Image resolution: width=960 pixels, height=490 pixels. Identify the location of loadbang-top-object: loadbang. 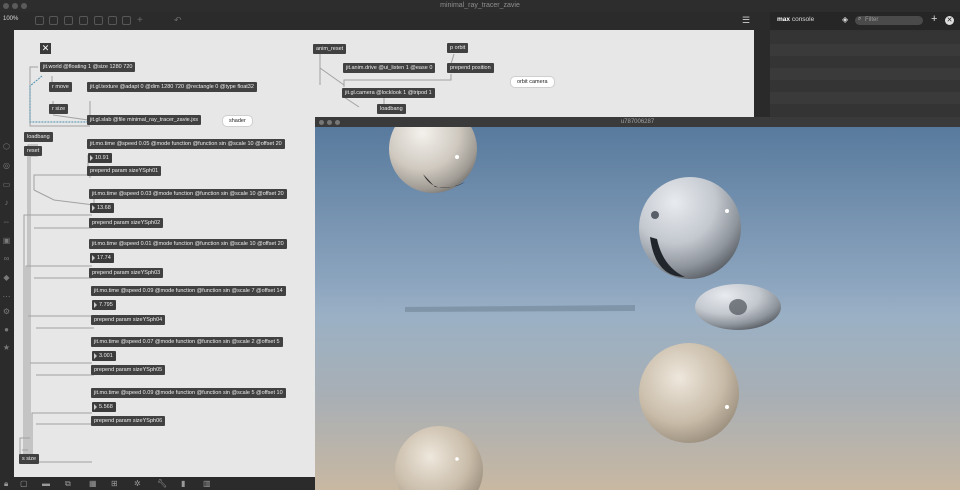
(391, 109).